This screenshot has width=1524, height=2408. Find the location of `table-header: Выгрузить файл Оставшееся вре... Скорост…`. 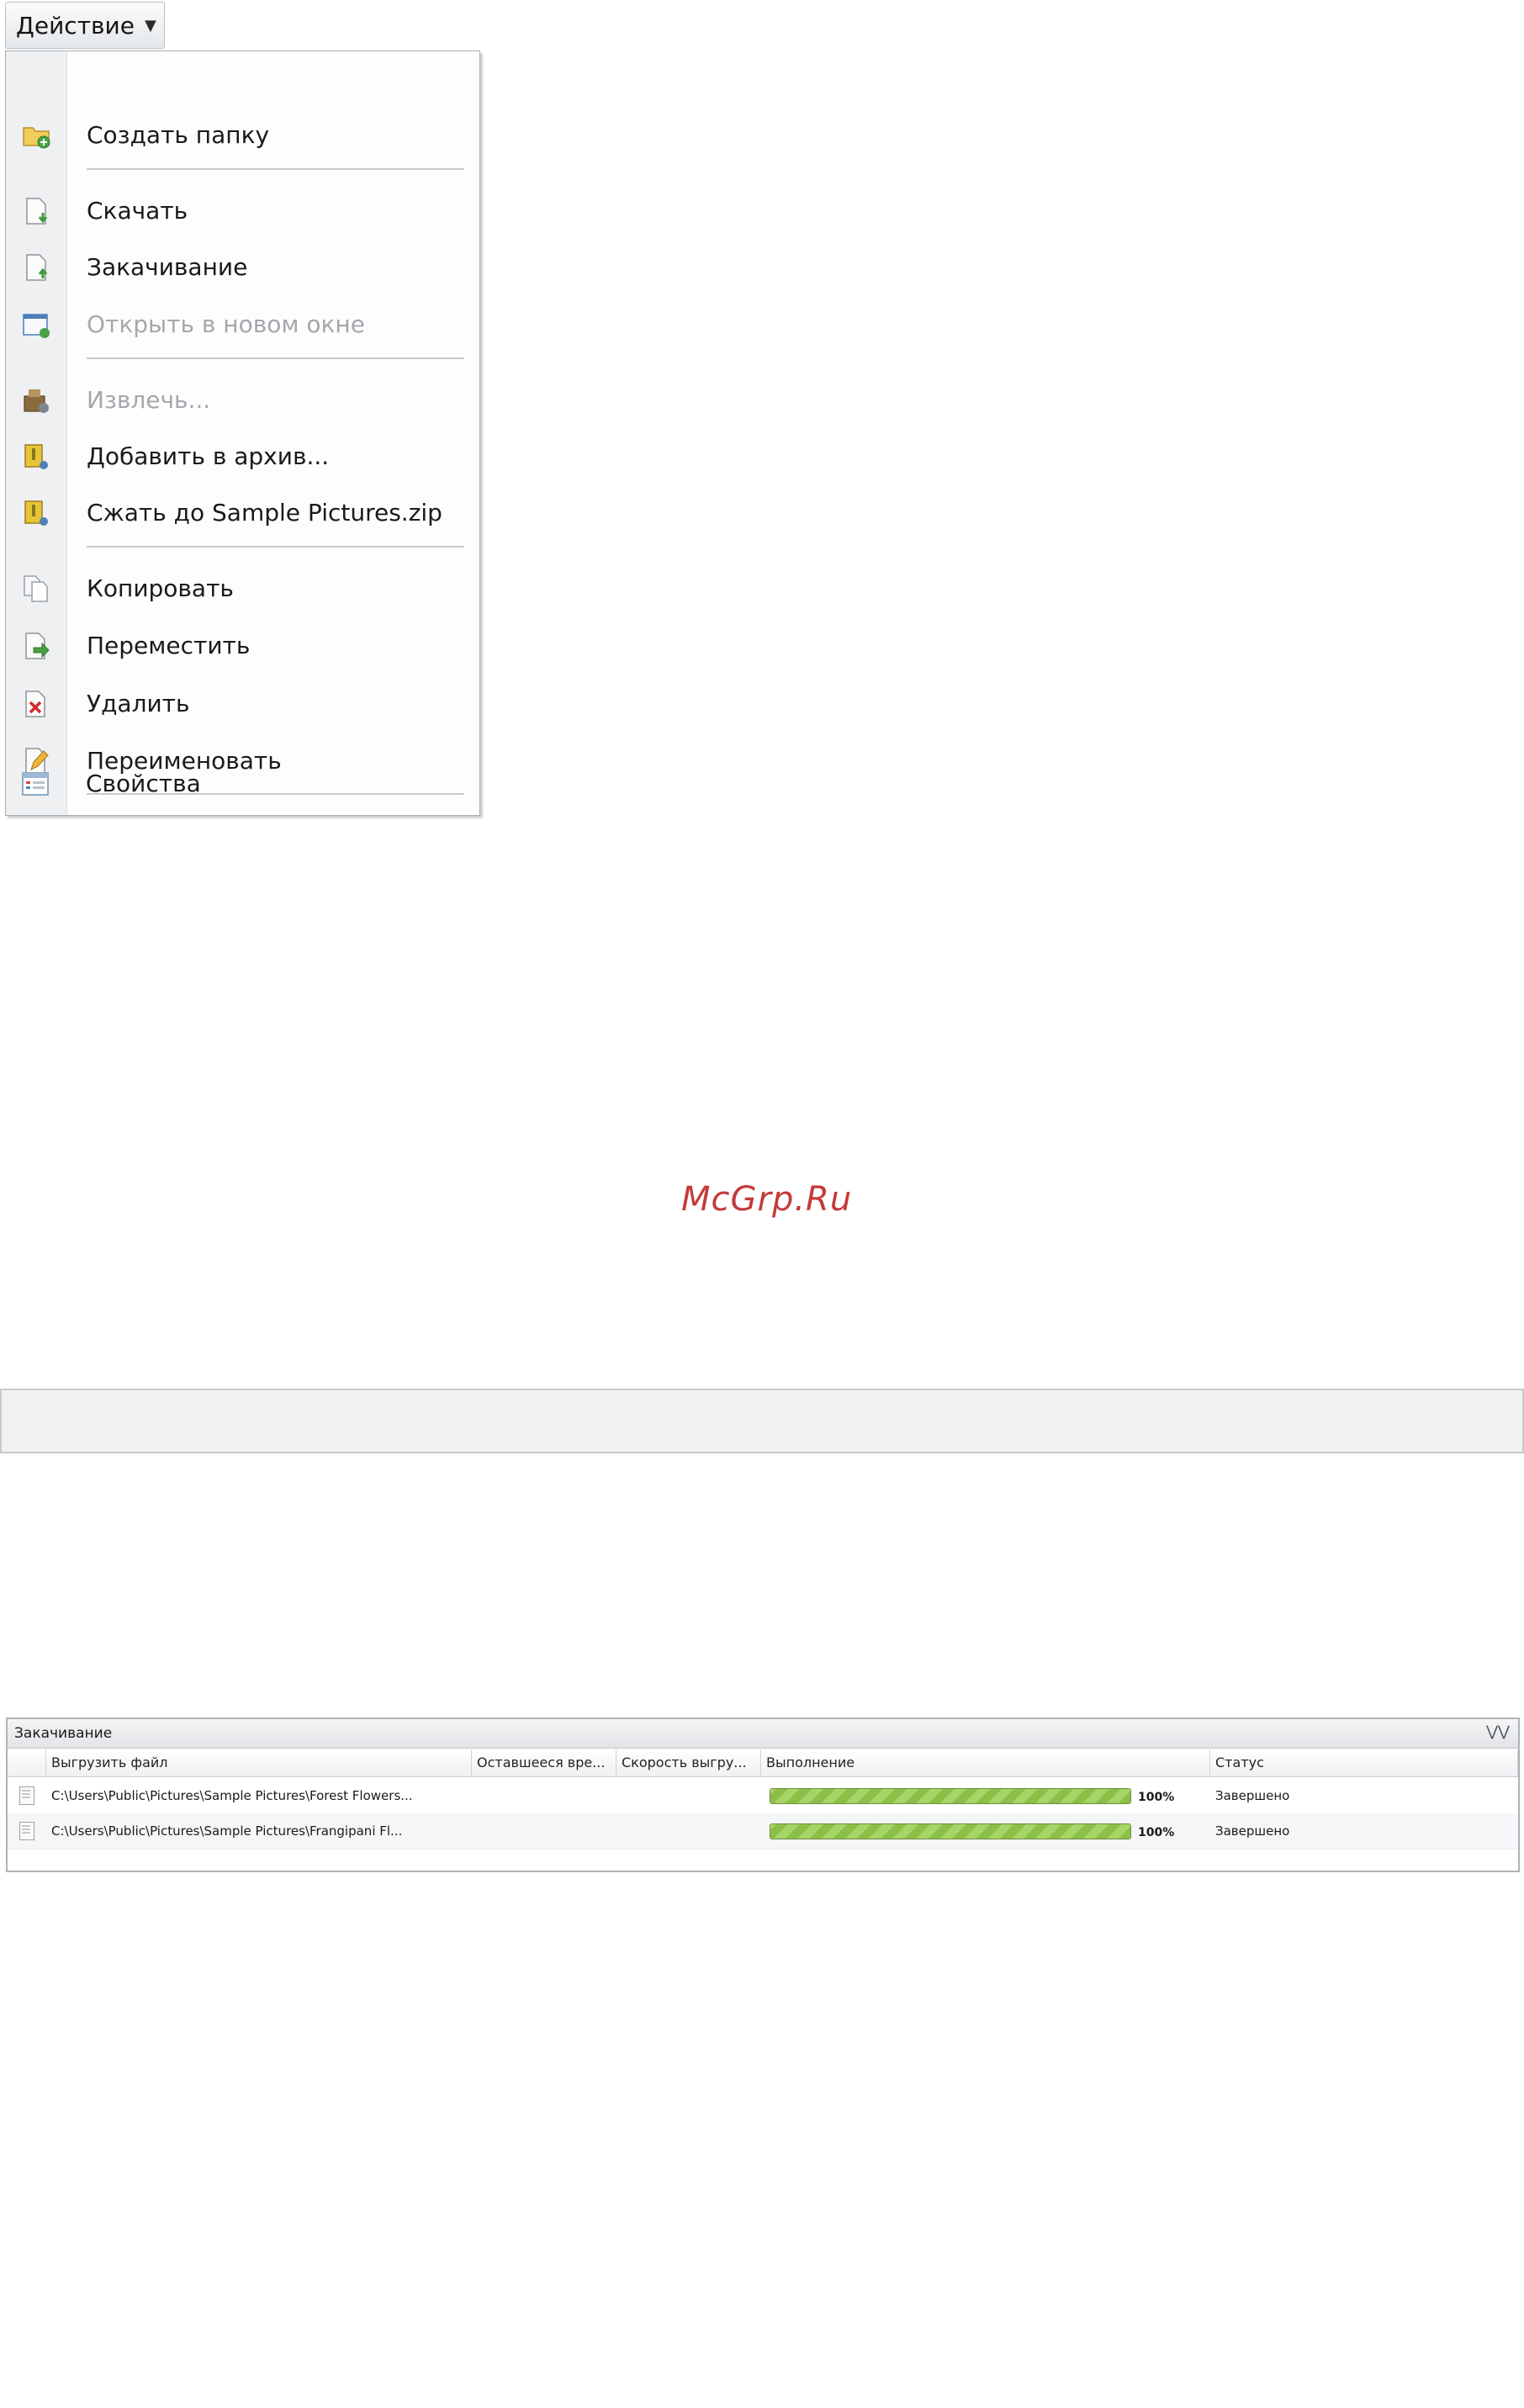

table-header: Выгрузить файл Оставшееся вре... Скорост… is located at coordinates (763, 1763).